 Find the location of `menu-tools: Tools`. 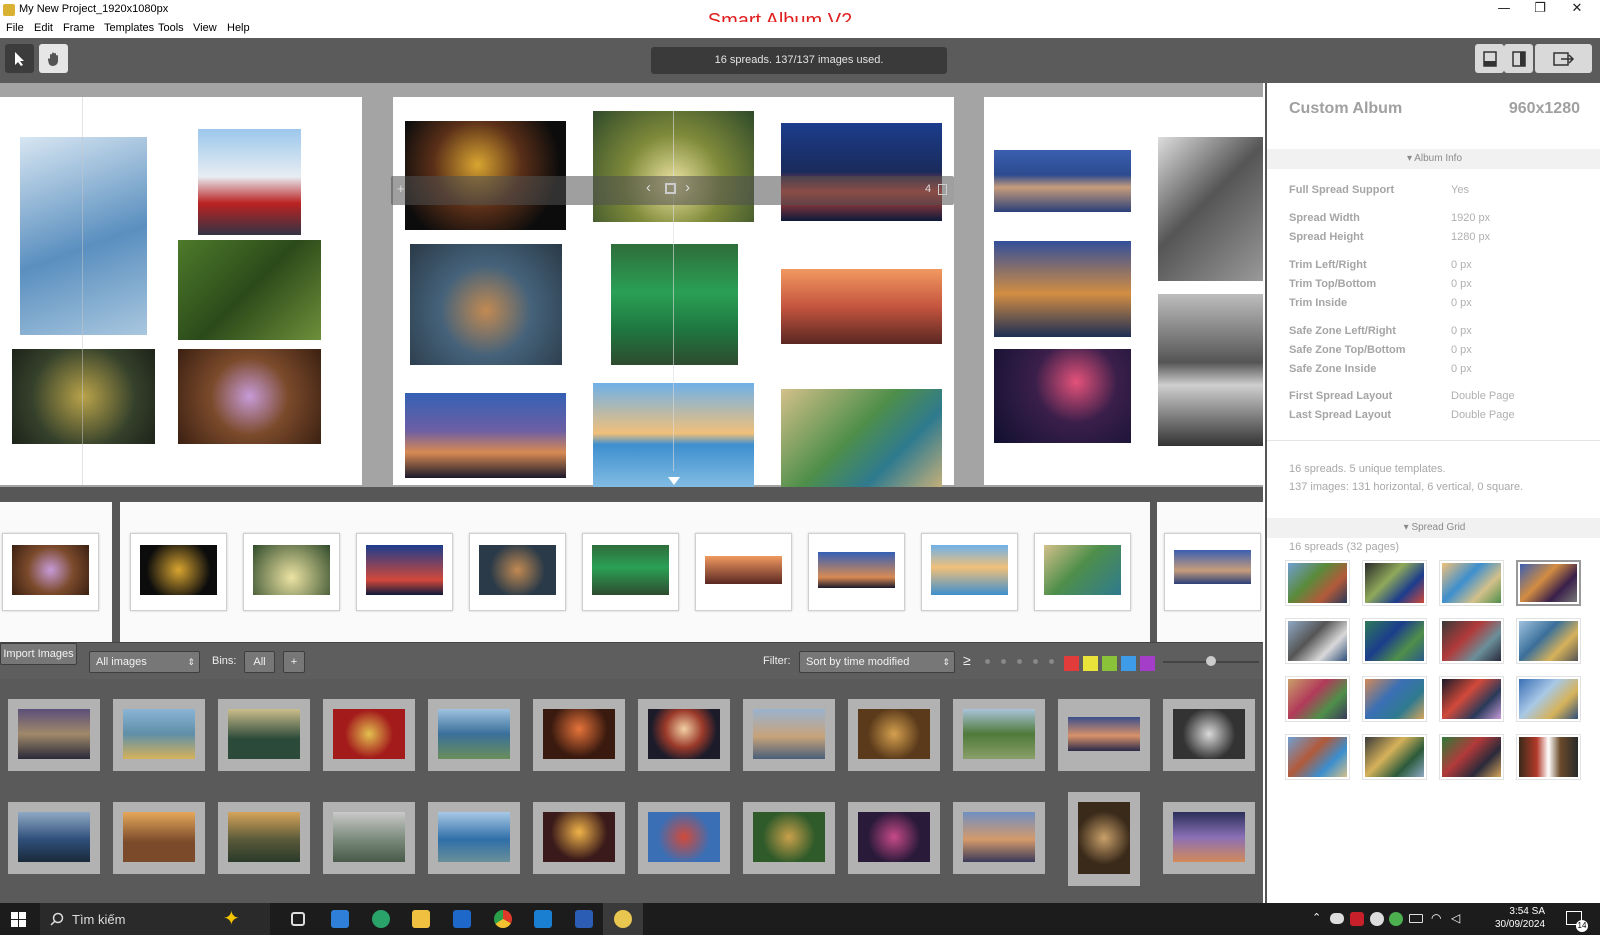

menu-tools: Tools is located at coordinates (171, 28).